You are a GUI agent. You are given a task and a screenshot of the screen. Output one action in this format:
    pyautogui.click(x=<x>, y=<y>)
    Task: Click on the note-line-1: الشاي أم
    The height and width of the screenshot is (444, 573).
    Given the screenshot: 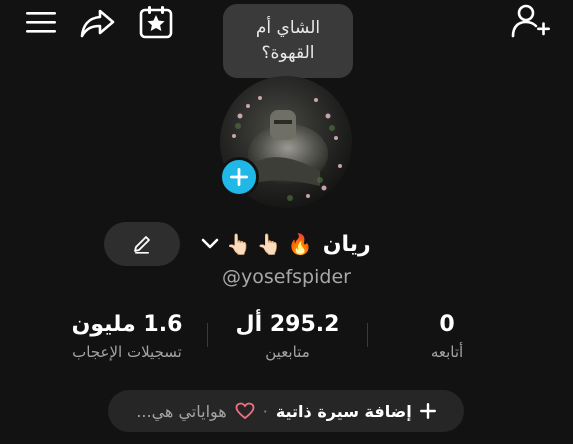 What is the action you would take?
    pyautogui.click(x=288, y=28)
    